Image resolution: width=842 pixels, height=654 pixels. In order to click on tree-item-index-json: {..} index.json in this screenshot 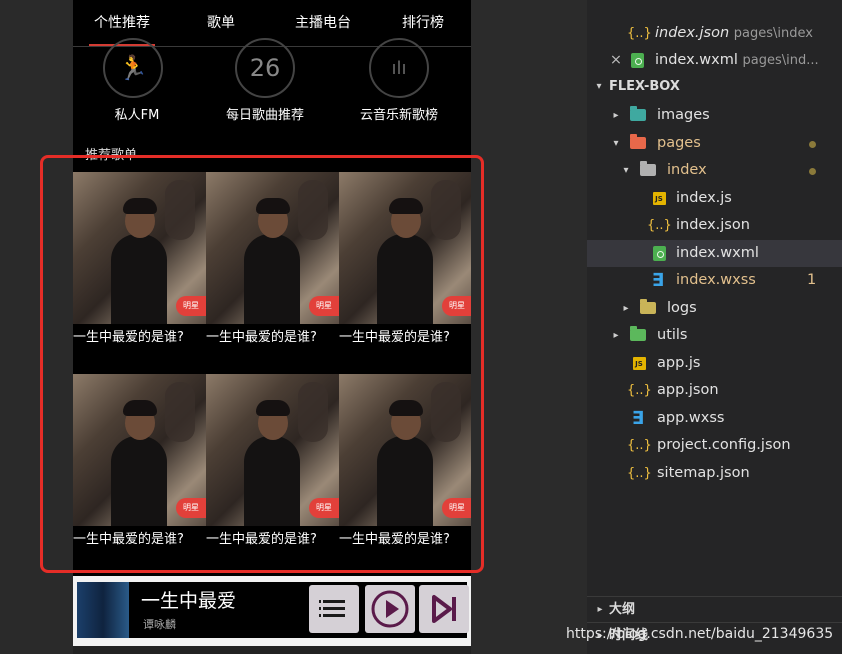, I will do `click(714, 225)`.